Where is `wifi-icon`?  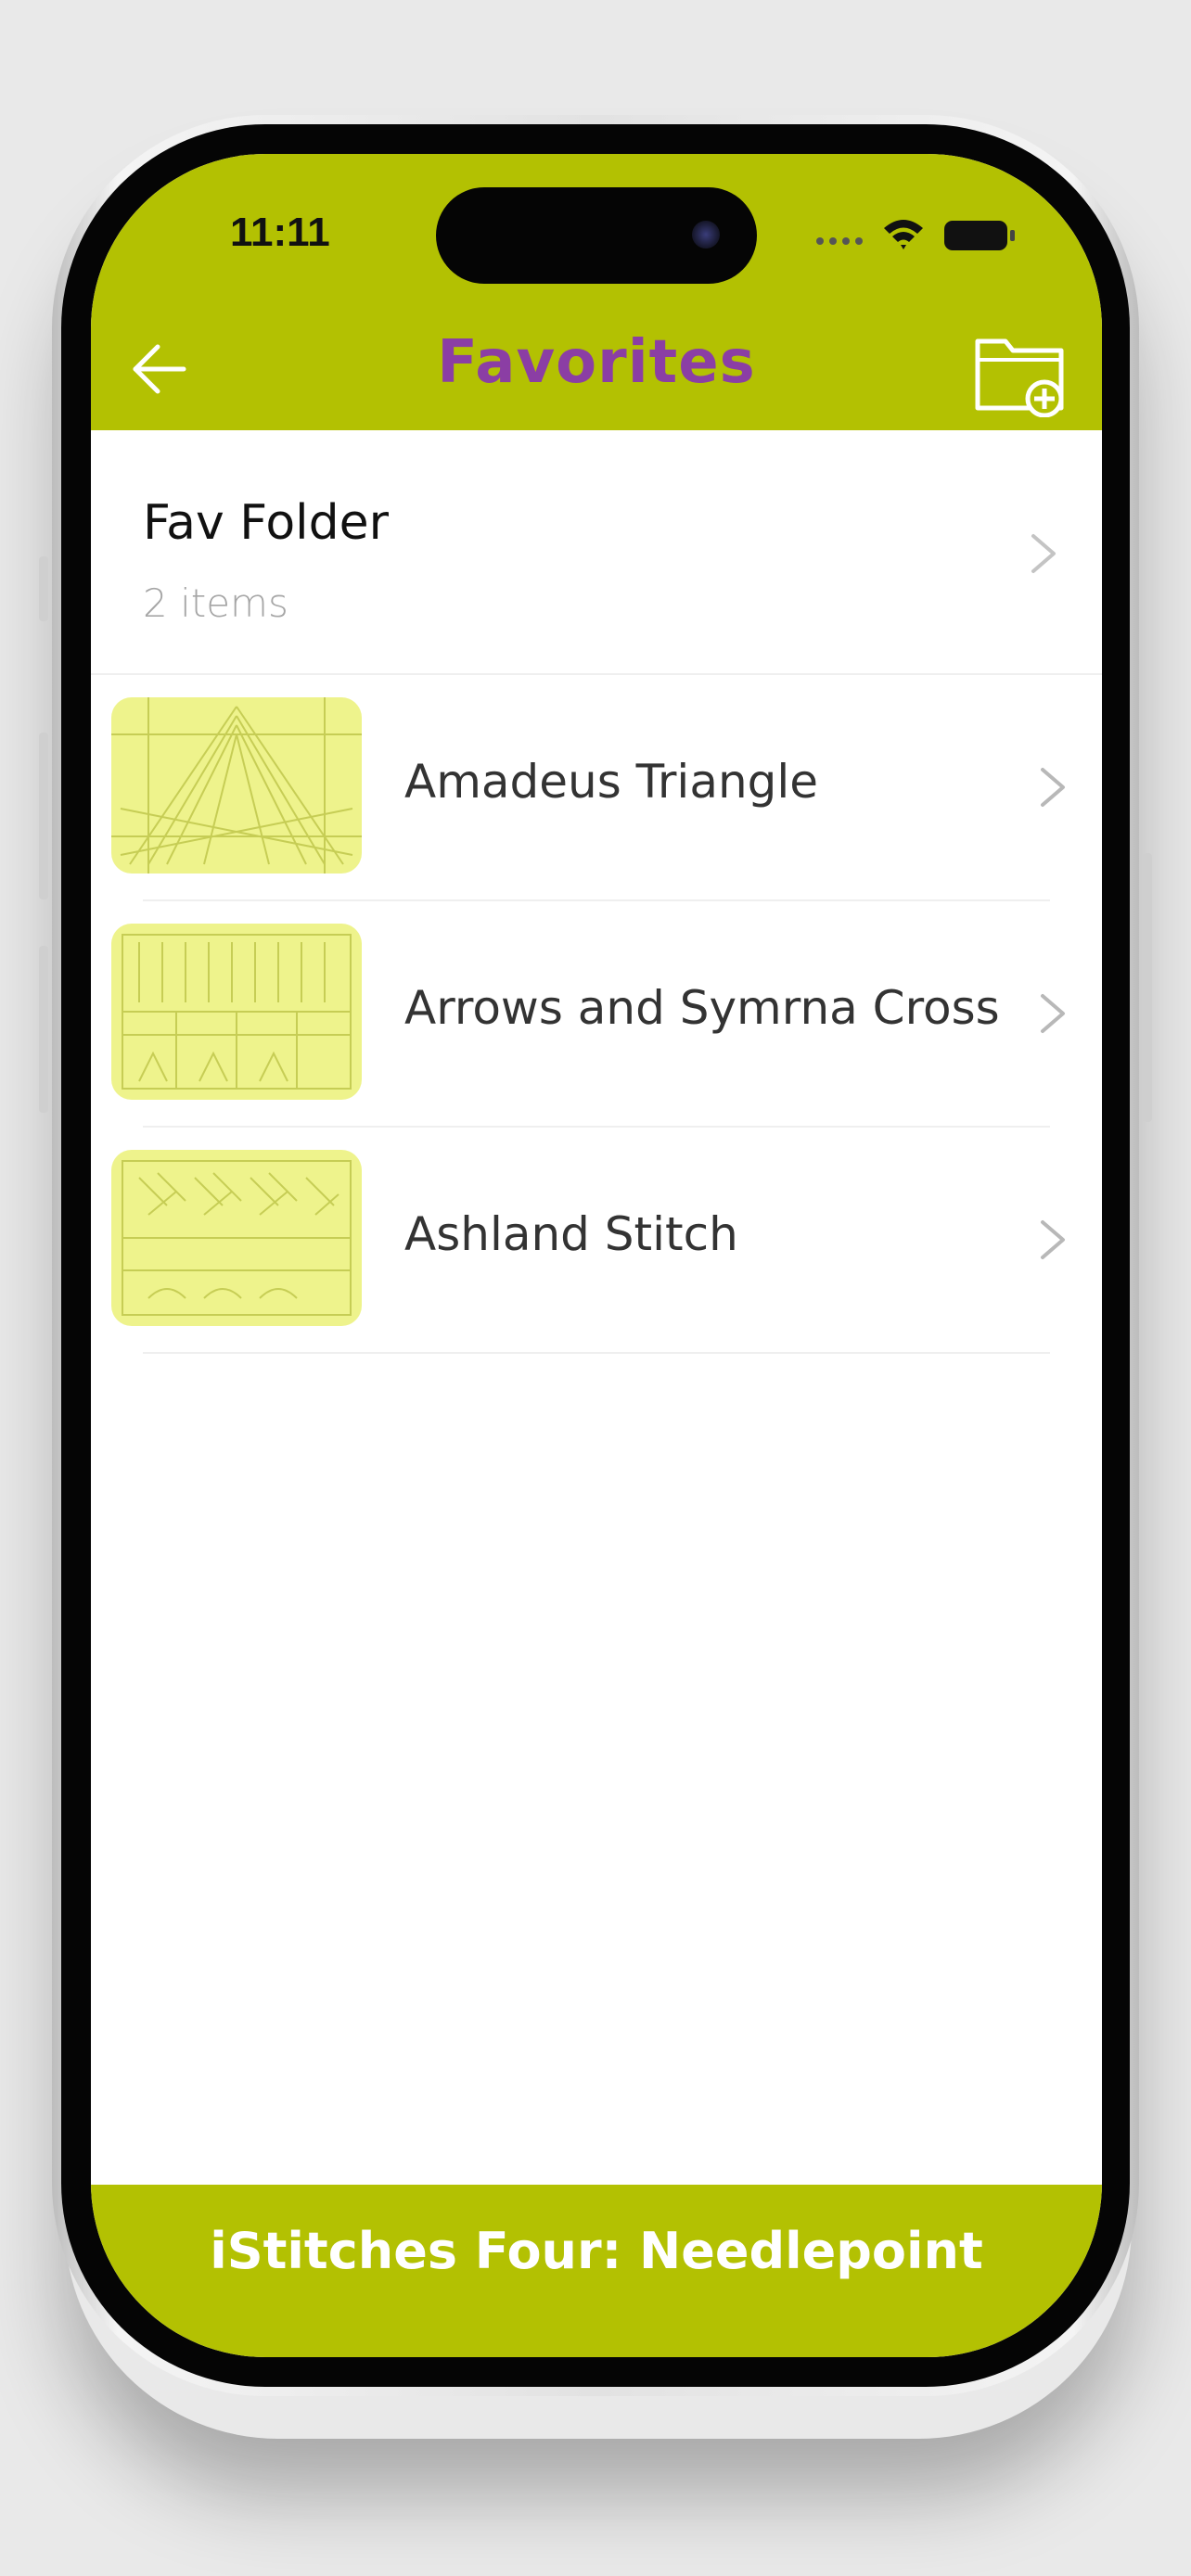
wifi-icon is located at coordinates (903, 234).